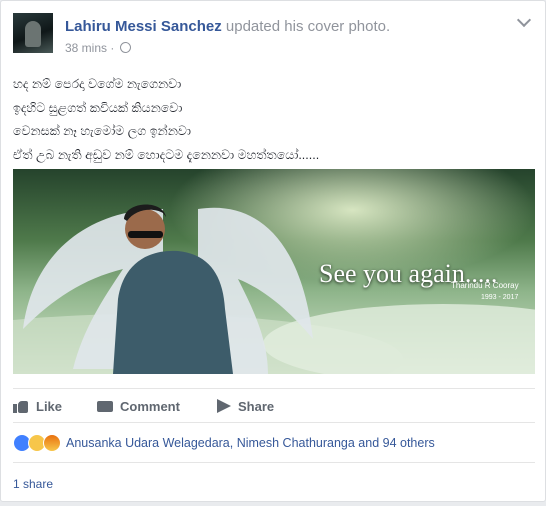 The image size is (546, 506). What do you see at coordinates (485, 285) in the screenshot?
I see `photo-credit: Tharindu R Cooray` at bounding box center [485, 285].